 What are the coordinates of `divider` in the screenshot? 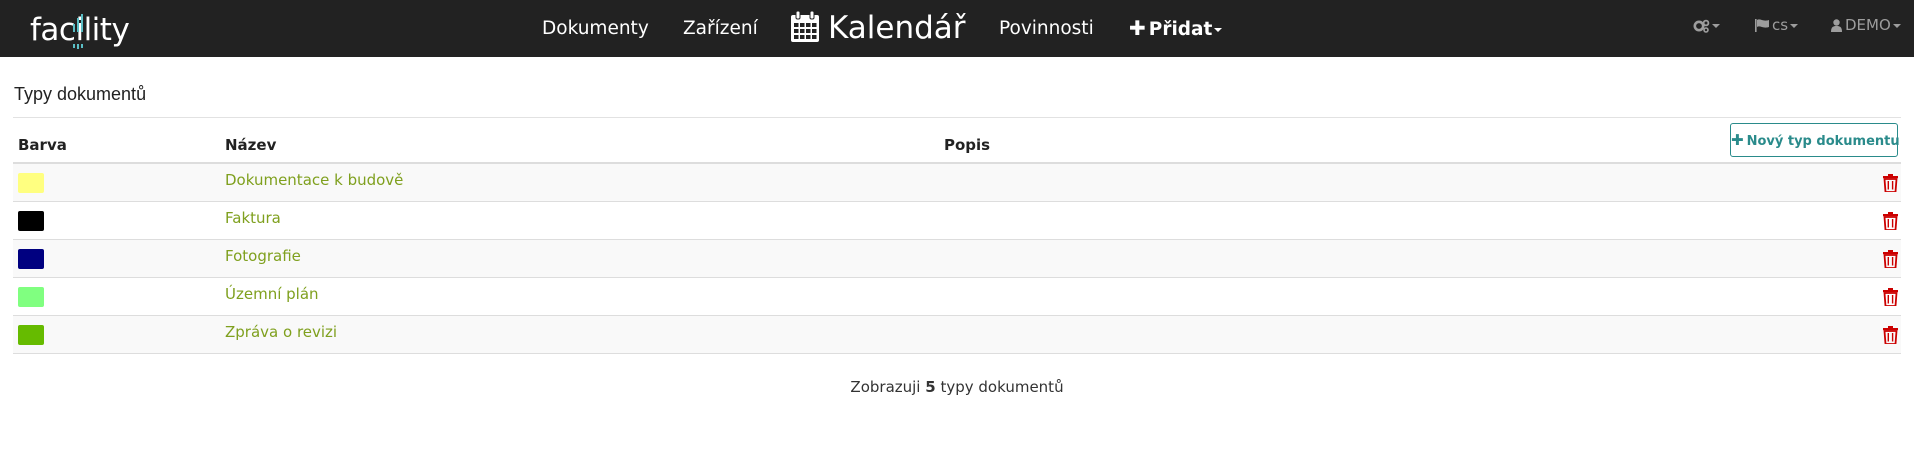 It's located at (957, 117).